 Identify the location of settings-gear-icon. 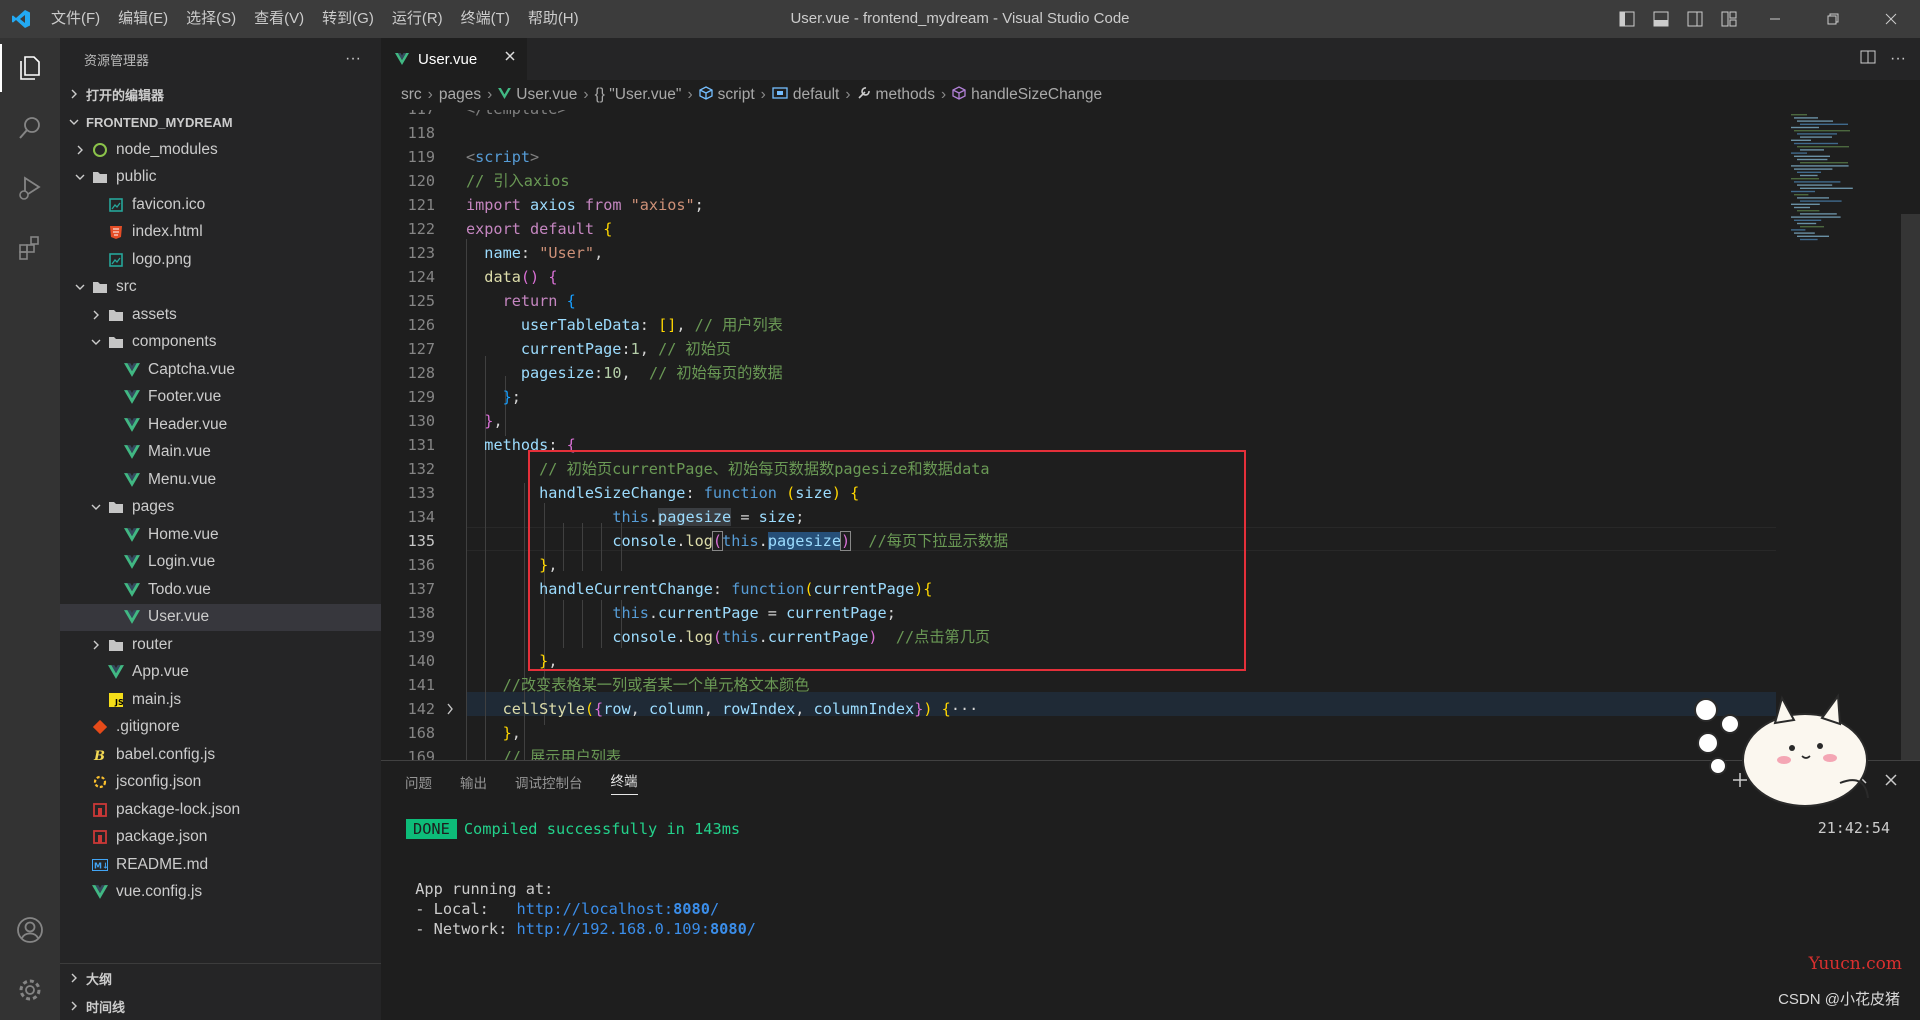
(30, 990).